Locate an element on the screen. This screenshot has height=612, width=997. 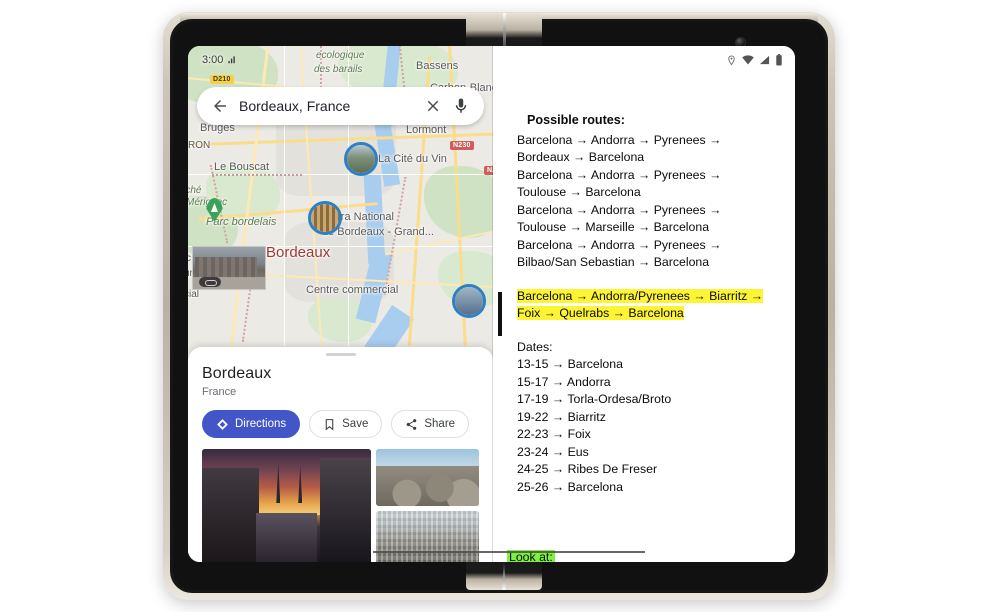
place-title: Bordeaux is located at coordinates (237, 373).